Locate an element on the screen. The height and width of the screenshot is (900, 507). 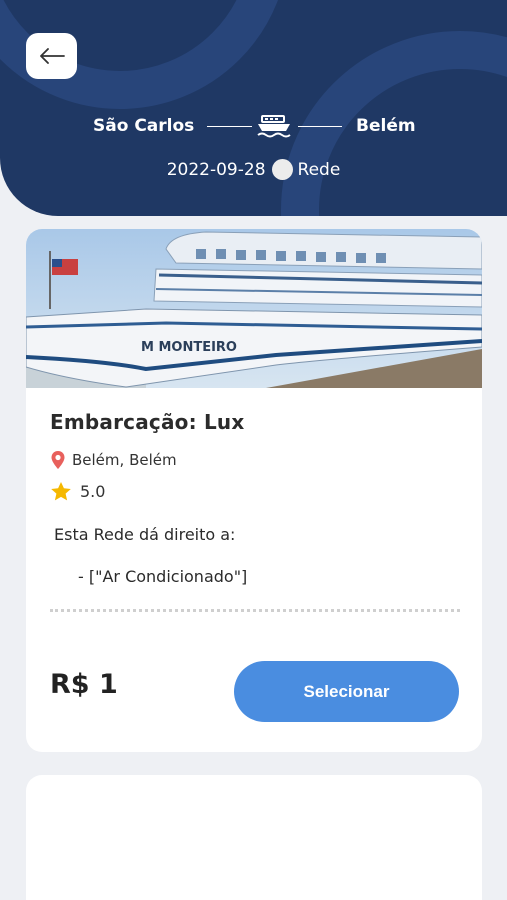
arrow-left-icon is located at coordinates (52, 56).